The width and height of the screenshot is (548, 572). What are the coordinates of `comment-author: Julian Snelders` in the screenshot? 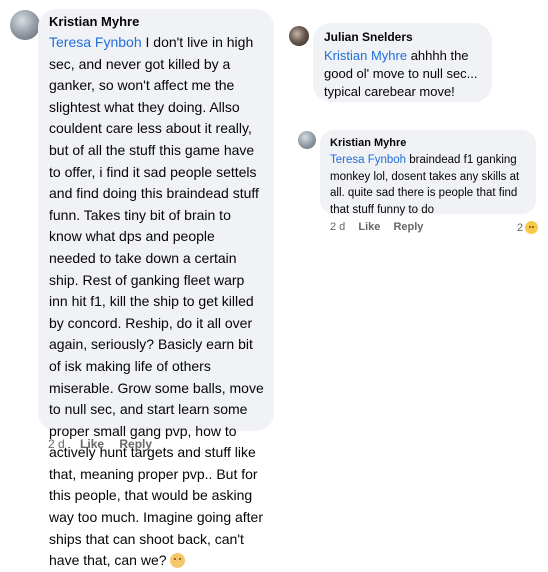 It's located at (403, 37).